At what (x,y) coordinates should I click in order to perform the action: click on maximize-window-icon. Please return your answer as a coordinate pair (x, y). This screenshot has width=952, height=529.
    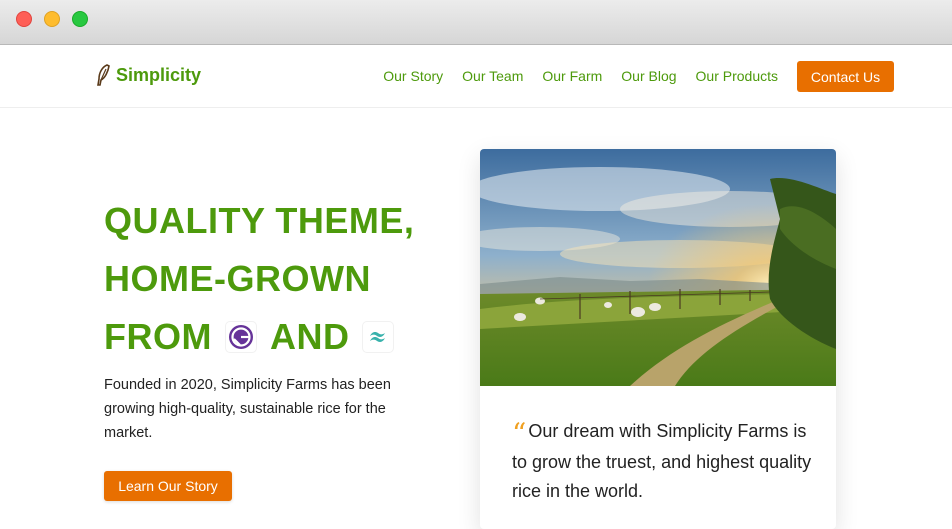
    Looking at the image, I should click on (80, 19).